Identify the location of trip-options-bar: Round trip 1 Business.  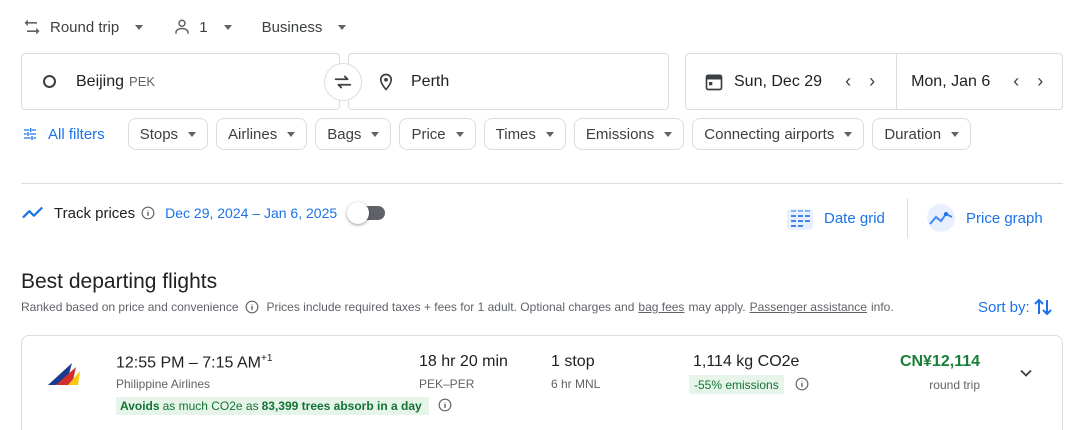
(199, 27).